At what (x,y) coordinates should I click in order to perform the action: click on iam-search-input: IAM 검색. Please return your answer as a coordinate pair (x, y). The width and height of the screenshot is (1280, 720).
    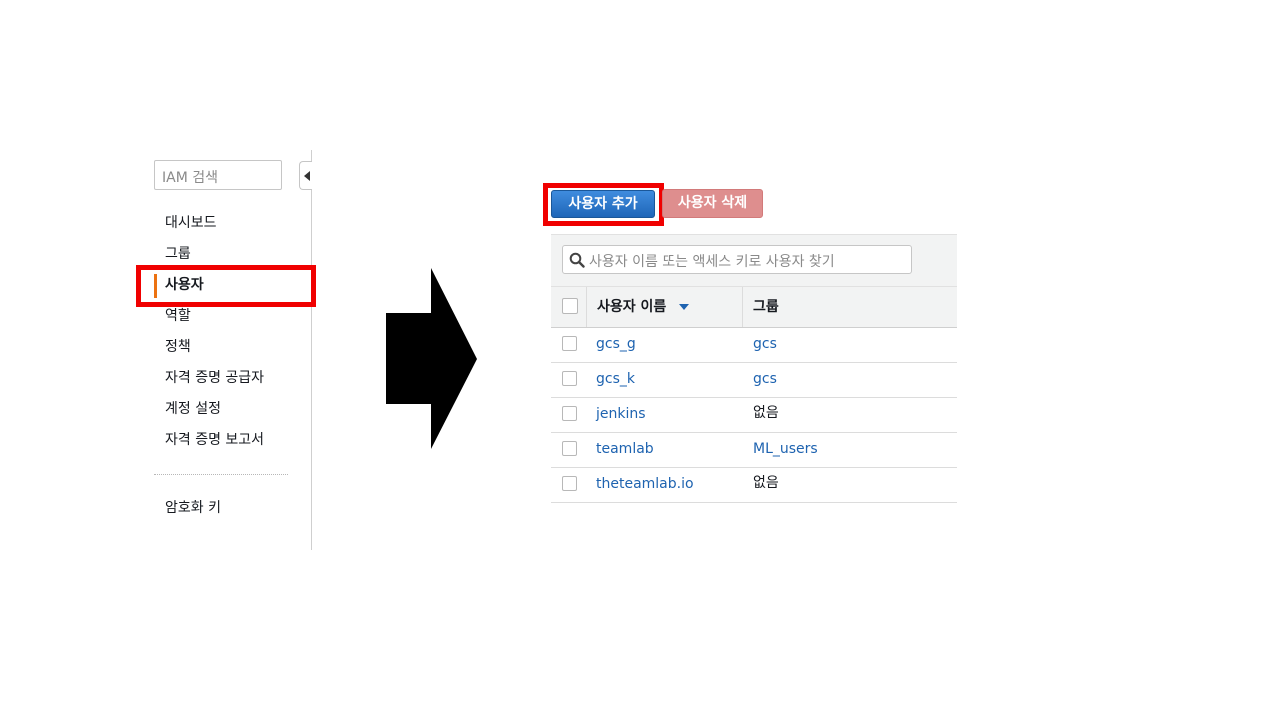
    Looking at the image, I should click on (218, 175).